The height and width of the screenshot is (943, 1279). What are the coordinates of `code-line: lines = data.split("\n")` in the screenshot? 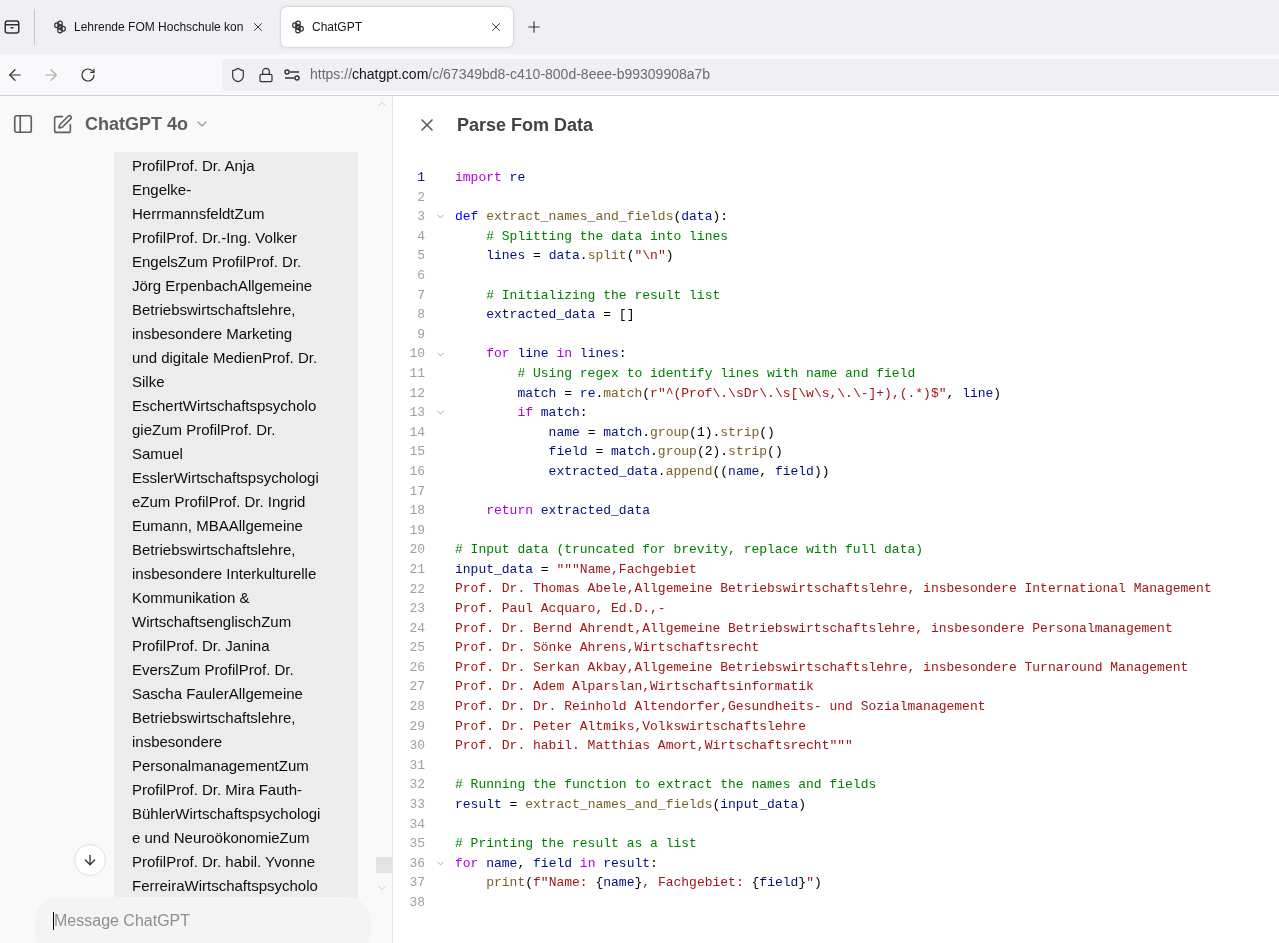 It's located at (579, 256).